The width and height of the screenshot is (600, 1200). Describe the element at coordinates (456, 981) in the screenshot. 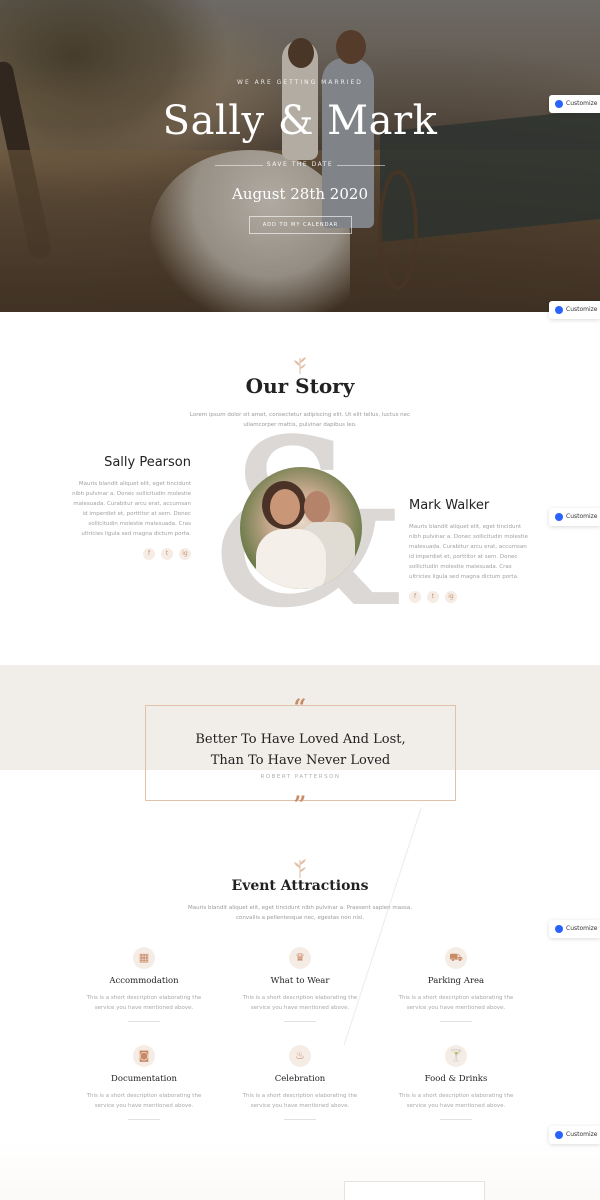

I see `attraction-title: Parking Area` at that location.